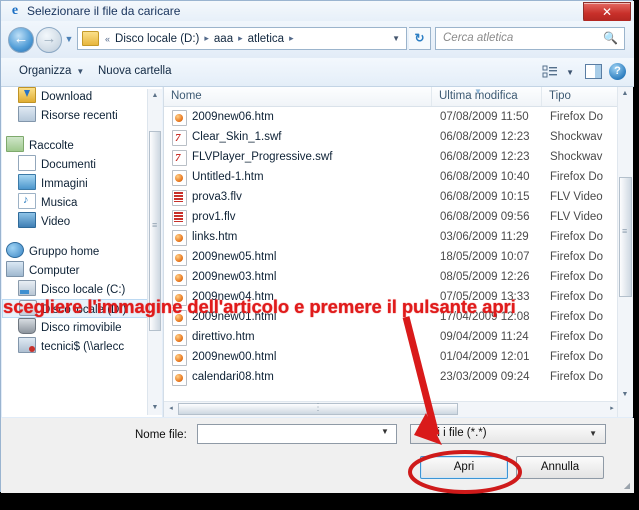 The width and height of the screenshot is (639, 510). Describe the element at coordinates (576, 137) in the screenshot. I see `file-type-cell: Shockwav` at that location.